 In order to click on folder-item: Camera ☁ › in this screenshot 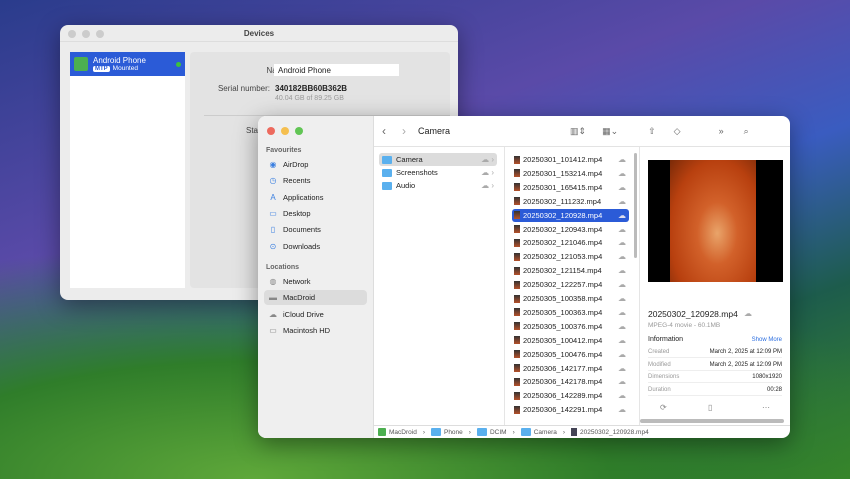, I will do `click(438, 159)`.